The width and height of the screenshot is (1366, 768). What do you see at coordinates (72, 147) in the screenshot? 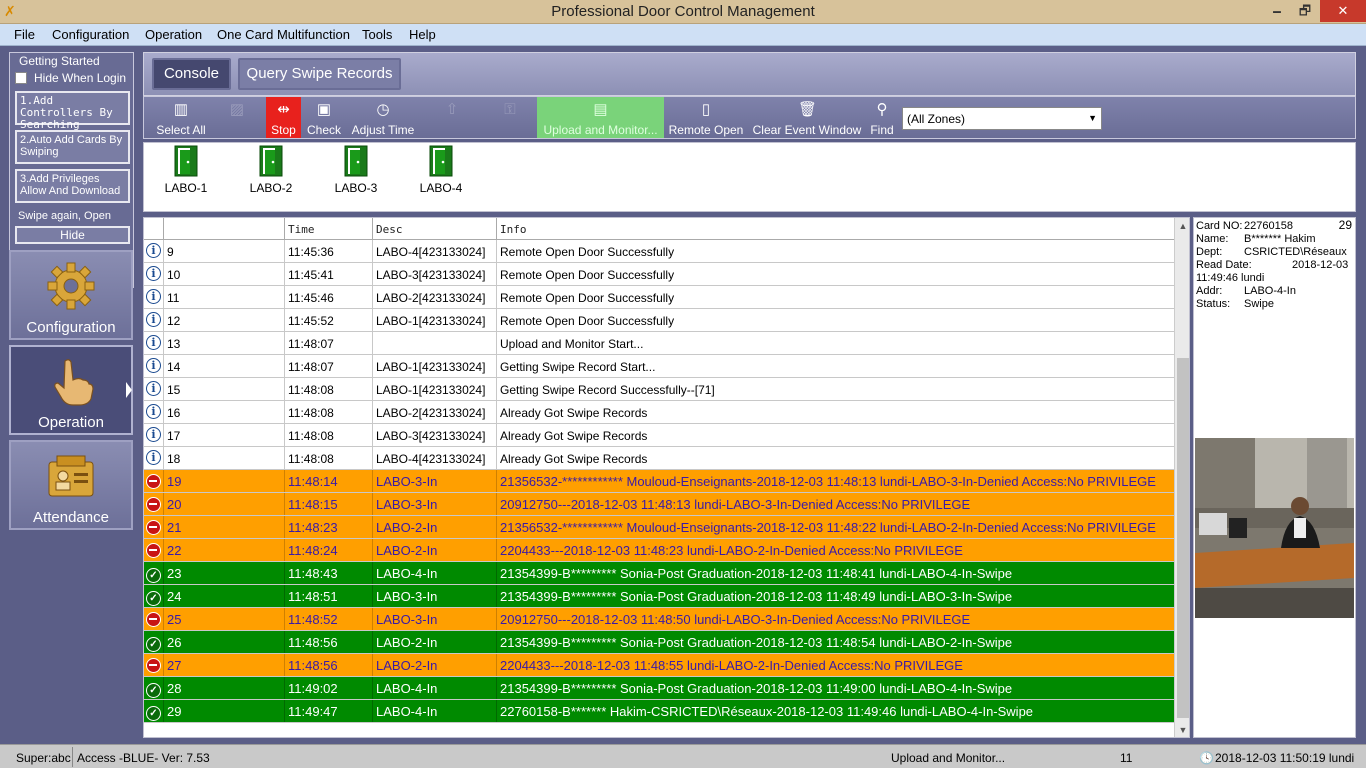
I see `step-auto-add-cards-button: 2.Auto Add Cards By Swiping` at bounding box center [72, 147].